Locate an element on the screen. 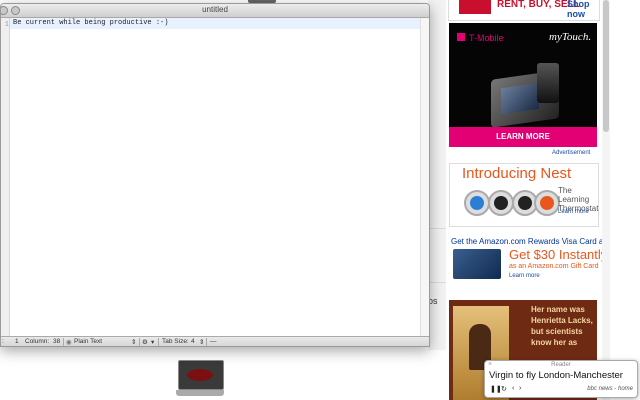 The image size is (640, 400). symbol-selector: — is located at coordinates (213, 341).